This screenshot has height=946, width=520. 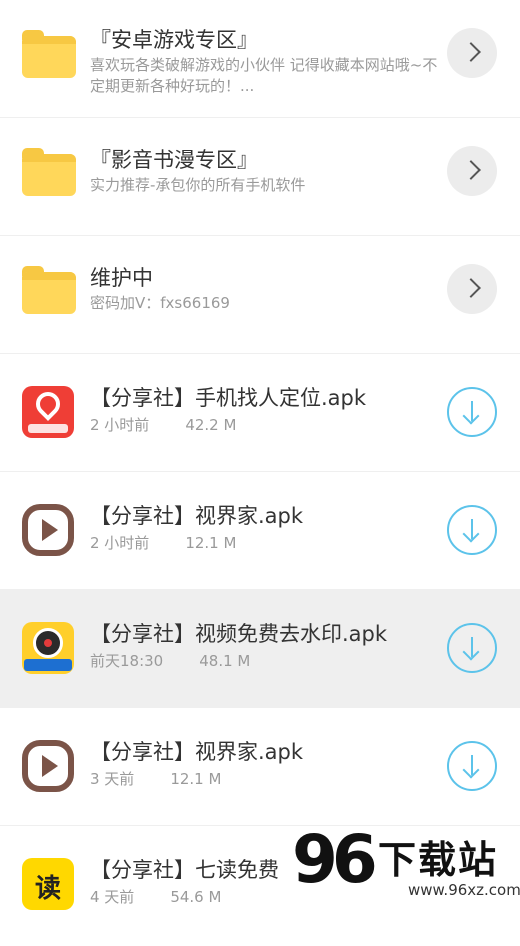 I want to click on file-time: 前天18:30, so click(x=127, y=661).